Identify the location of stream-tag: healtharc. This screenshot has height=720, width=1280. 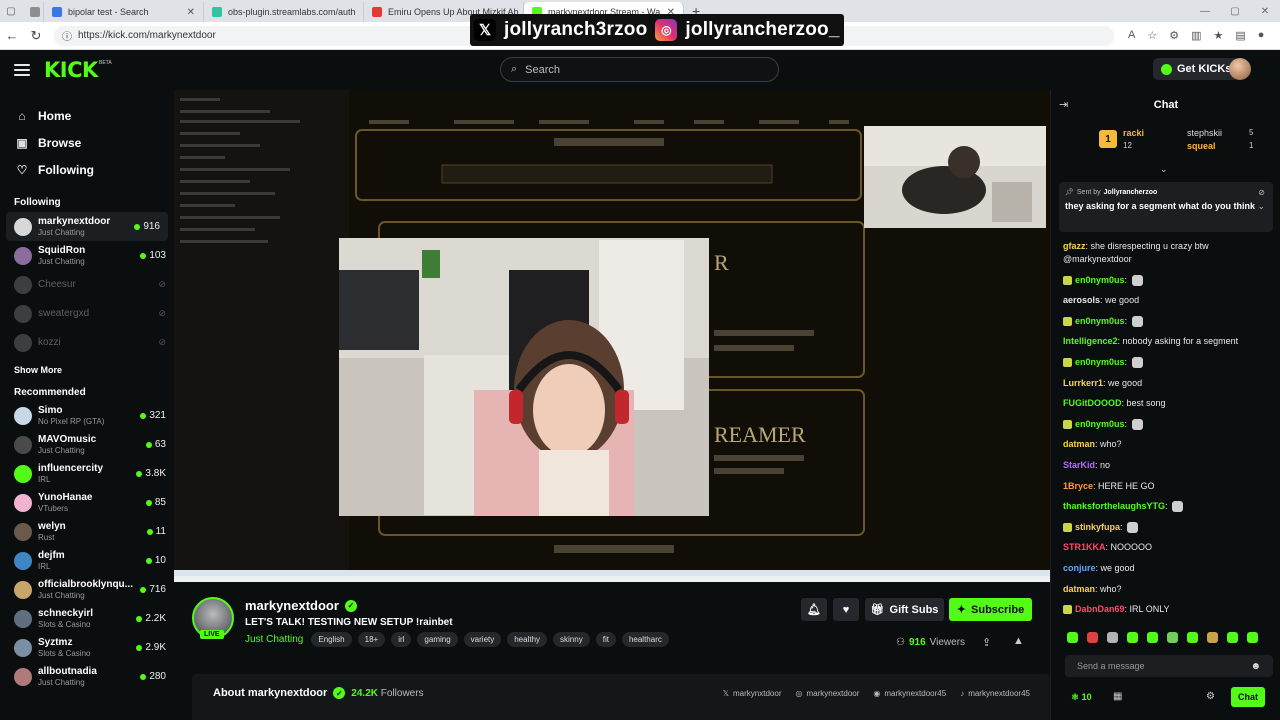
(645, 639).